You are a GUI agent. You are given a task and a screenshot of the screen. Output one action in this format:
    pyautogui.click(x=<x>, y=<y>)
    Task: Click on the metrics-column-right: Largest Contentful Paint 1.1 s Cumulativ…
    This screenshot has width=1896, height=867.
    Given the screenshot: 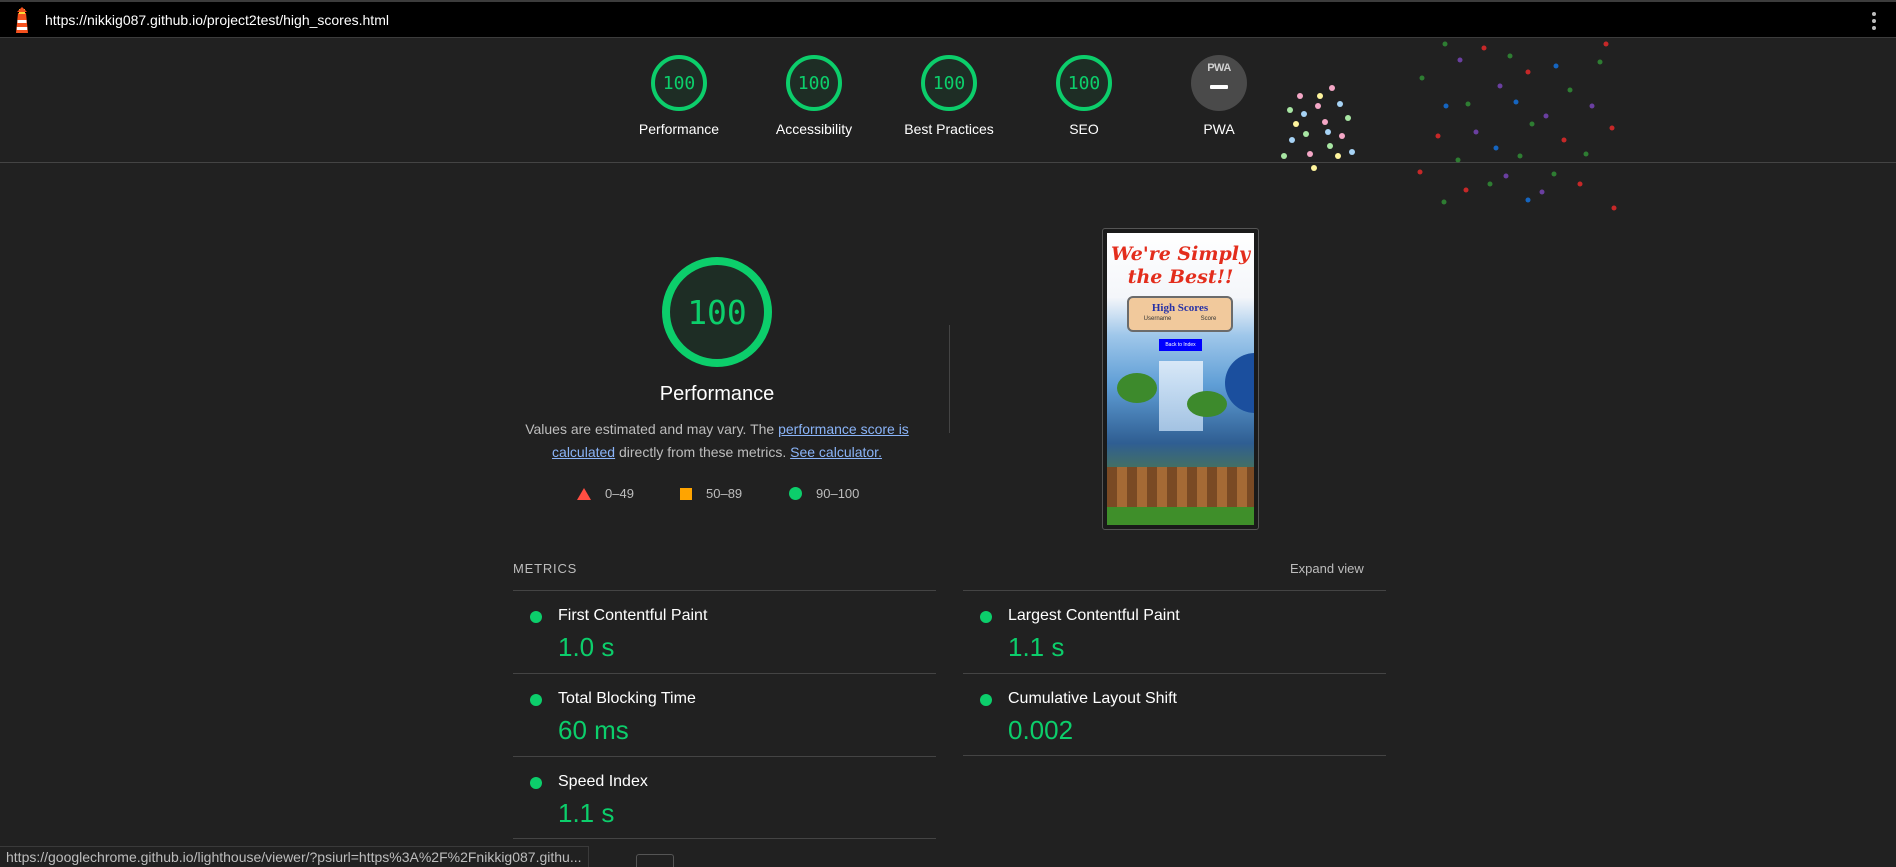 What is the action you would take?
    pyautogui.click(x=1174, y=673)
    